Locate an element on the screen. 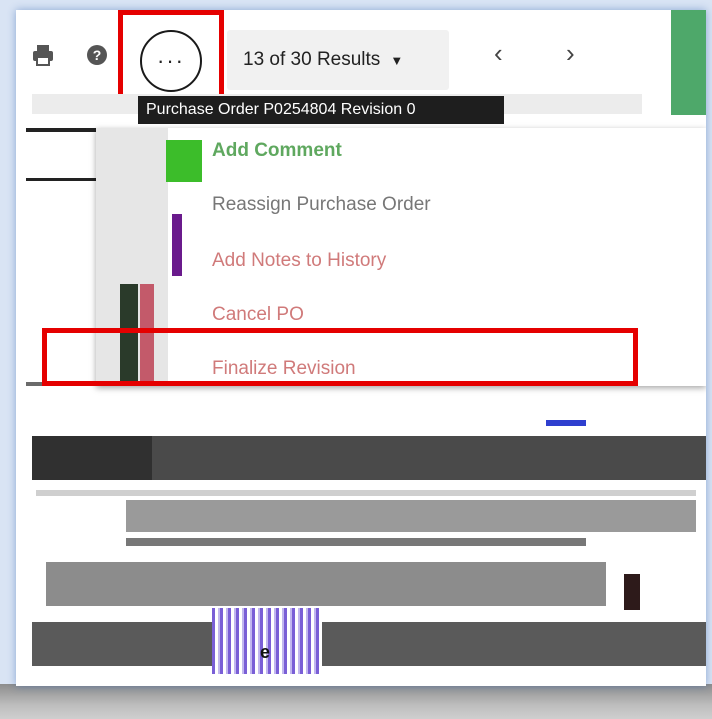  content-pattern is located at coordinates (267, 641).